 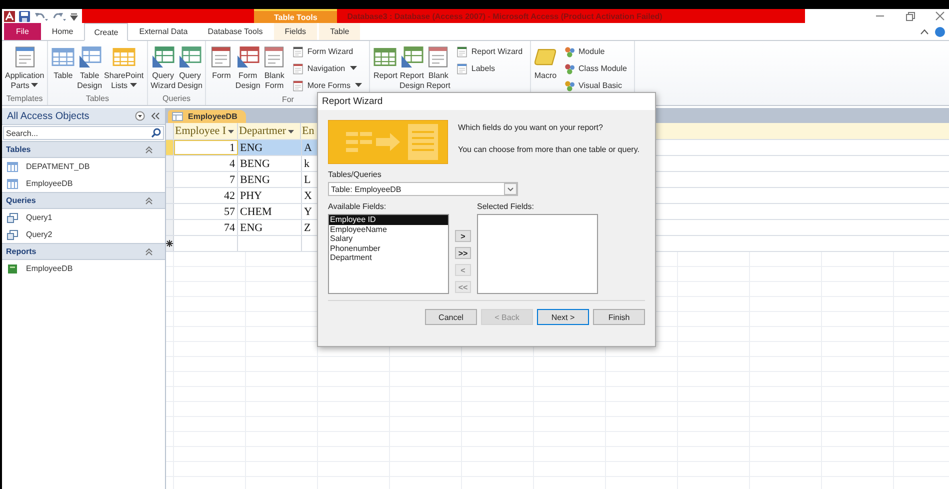 What do you see at coordinates (106, 32) in the screenshot?
I see `ribbon-tab: Create` at bounding box center [106, 32].